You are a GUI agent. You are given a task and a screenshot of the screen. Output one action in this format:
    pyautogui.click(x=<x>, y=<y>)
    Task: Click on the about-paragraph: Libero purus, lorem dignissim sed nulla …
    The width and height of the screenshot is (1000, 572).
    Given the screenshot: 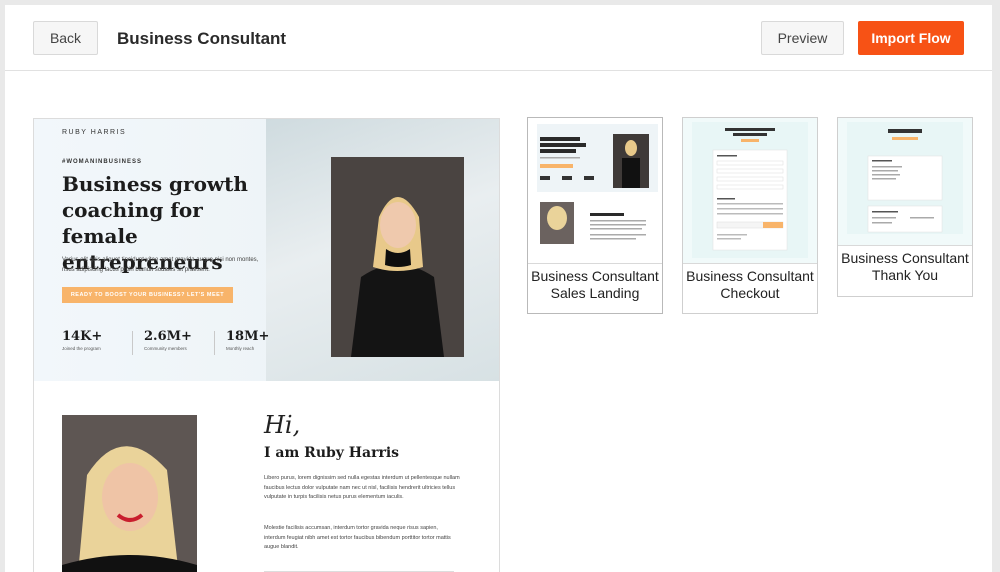 What is the action you would take?
    pyautogui.click(x=362, y=487)
    